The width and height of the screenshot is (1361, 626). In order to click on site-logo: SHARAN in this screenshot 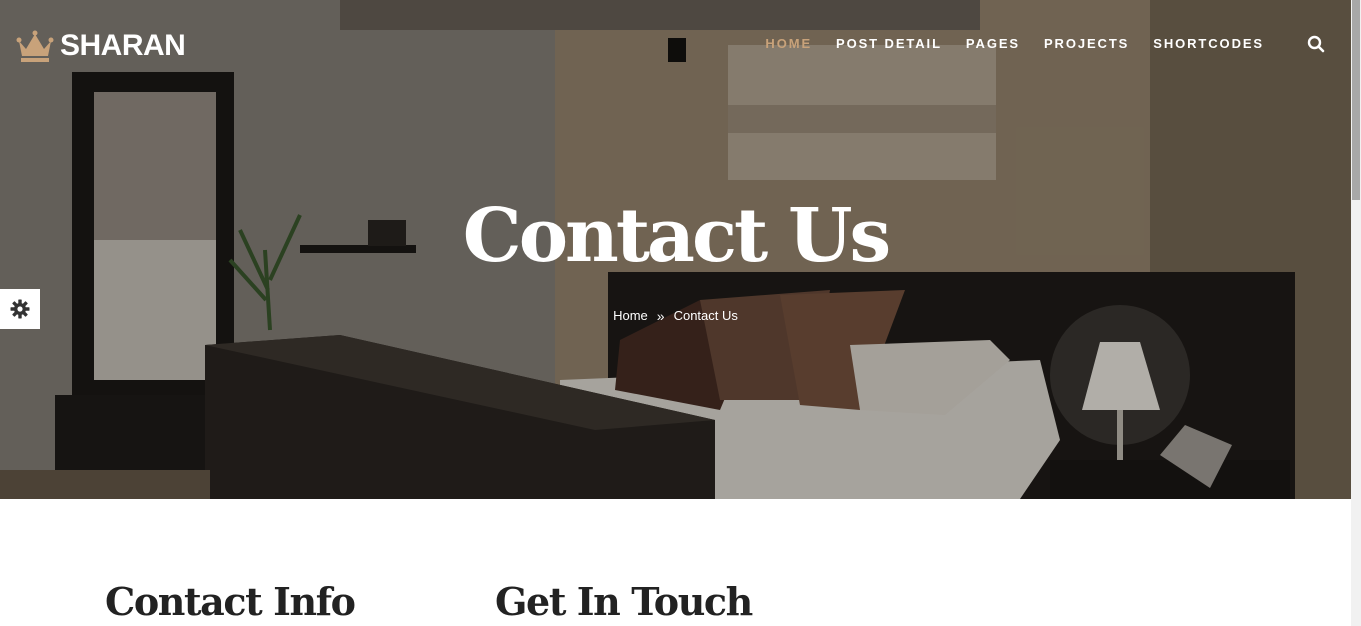, I will do `click(101, 46)`.